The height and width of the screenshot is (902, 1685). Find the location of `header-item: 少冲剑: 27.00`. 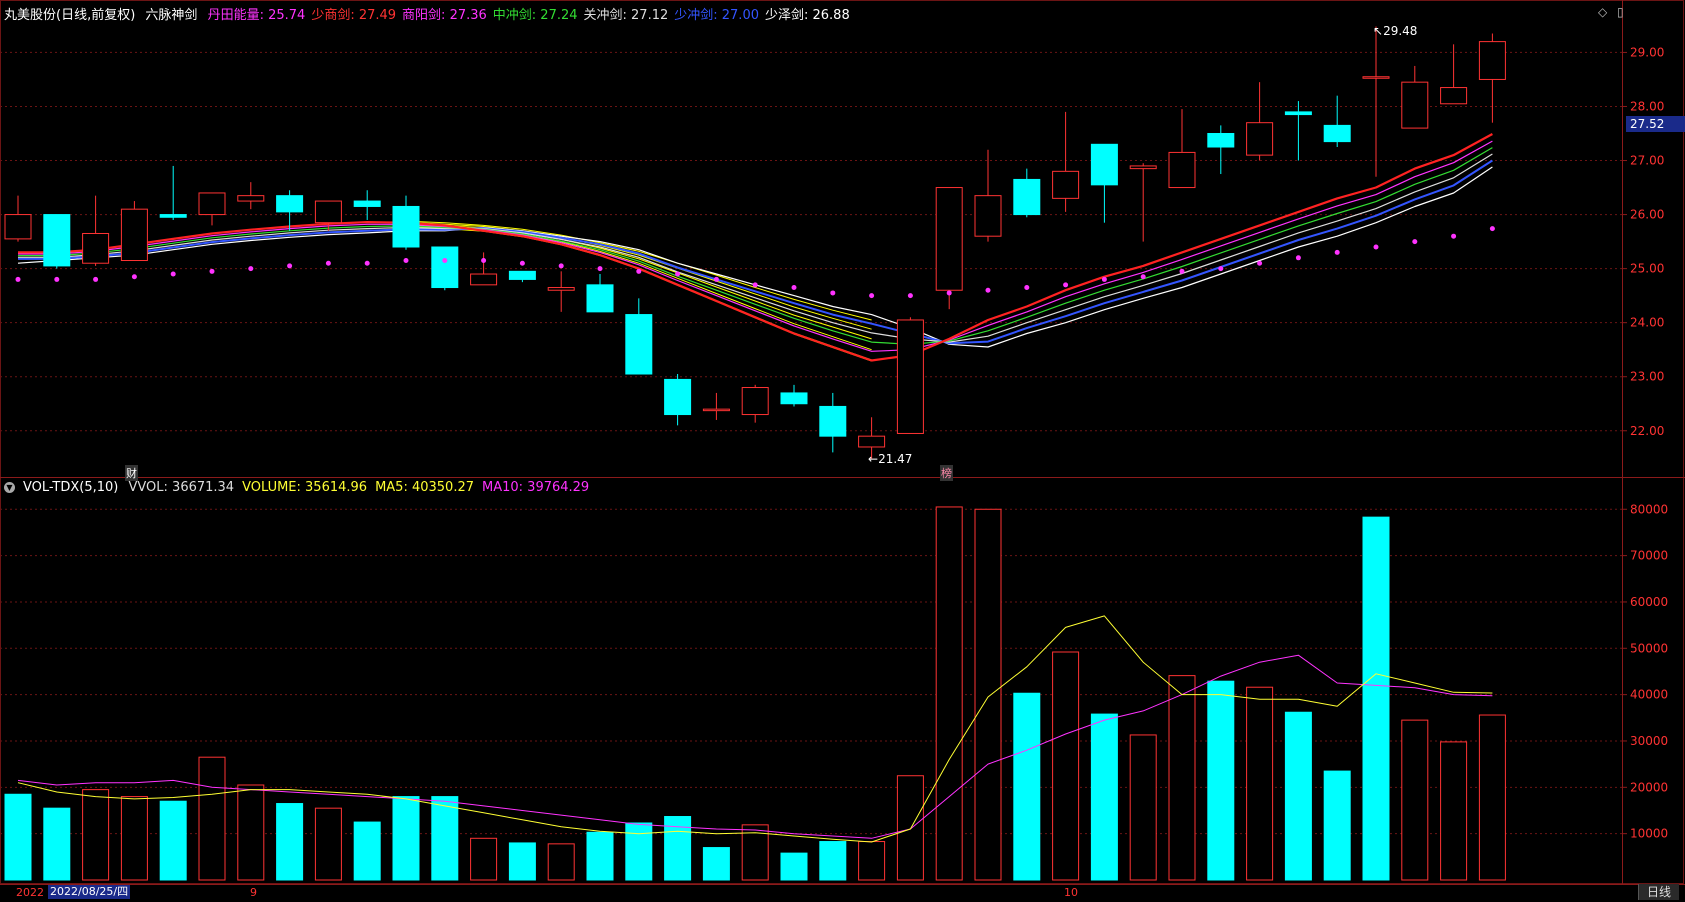

header-item: 少冲剑: 27.00 is located at coordinates (716, 15).